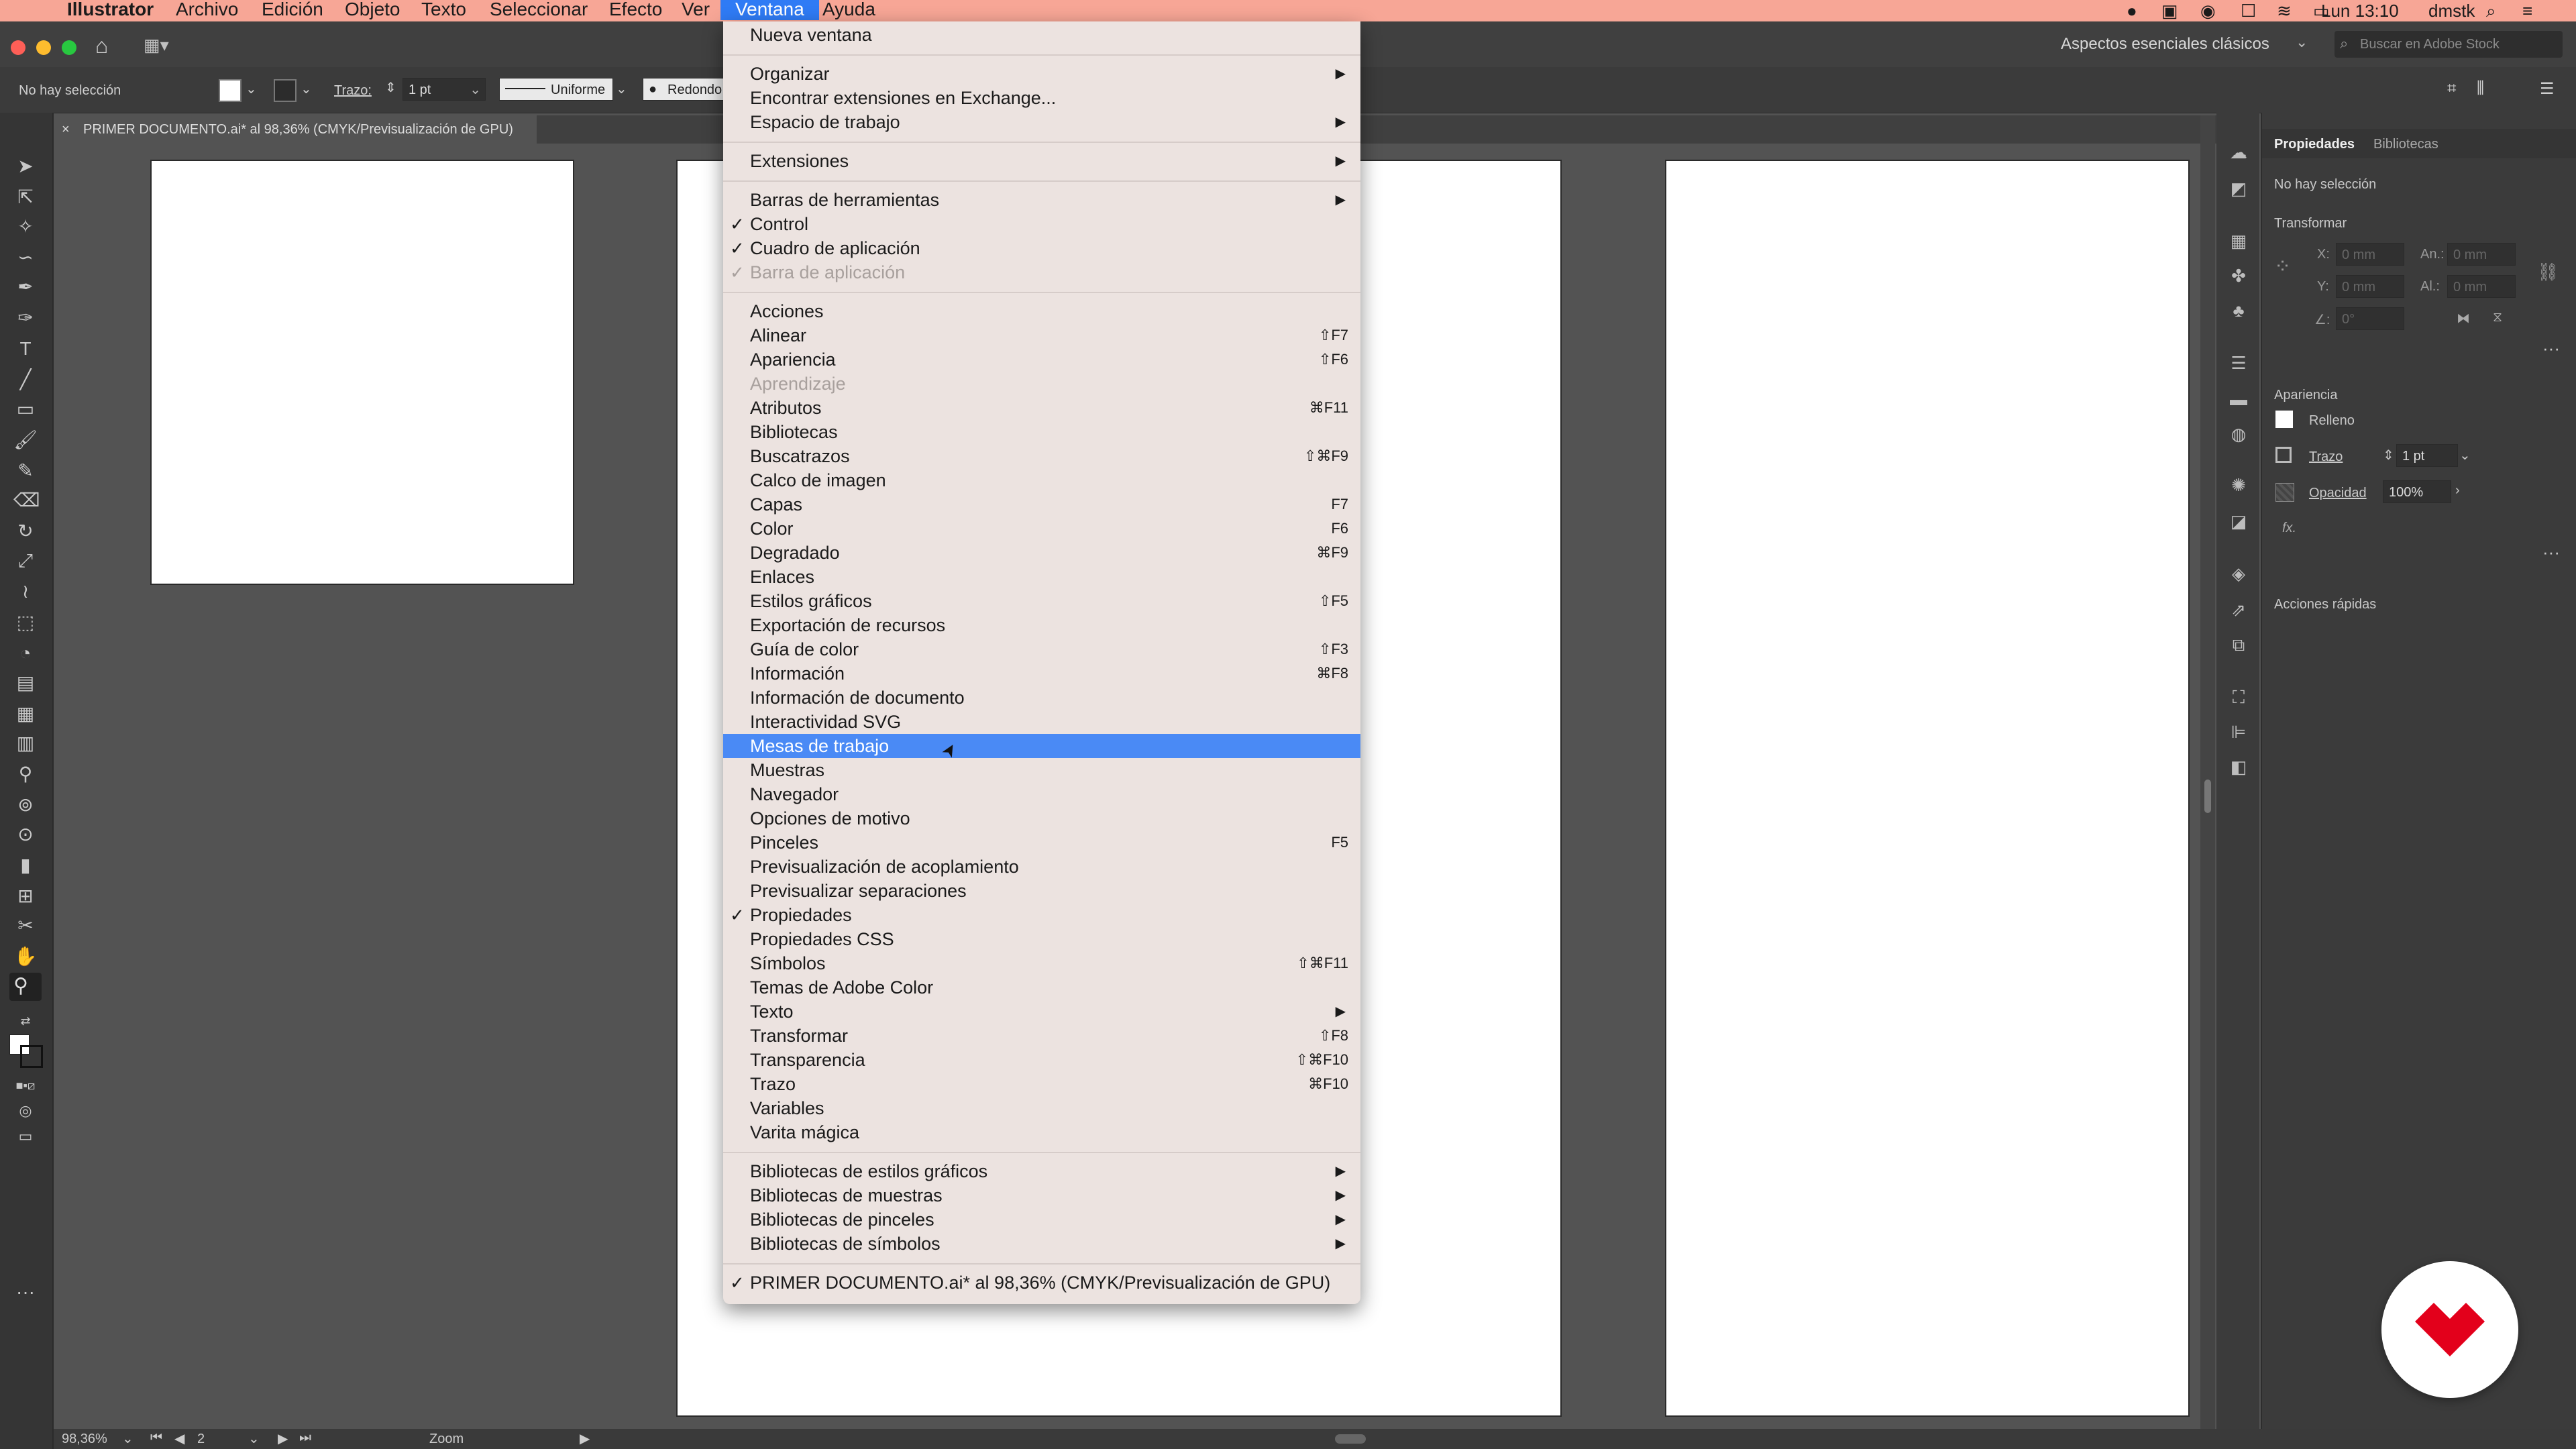 Image resolution: width=2576 pixels, height=1449 pixels. Describe the element at coordinates (84, 1439) in the screenshot. I see `zoom-level: 98,36%` at that location.